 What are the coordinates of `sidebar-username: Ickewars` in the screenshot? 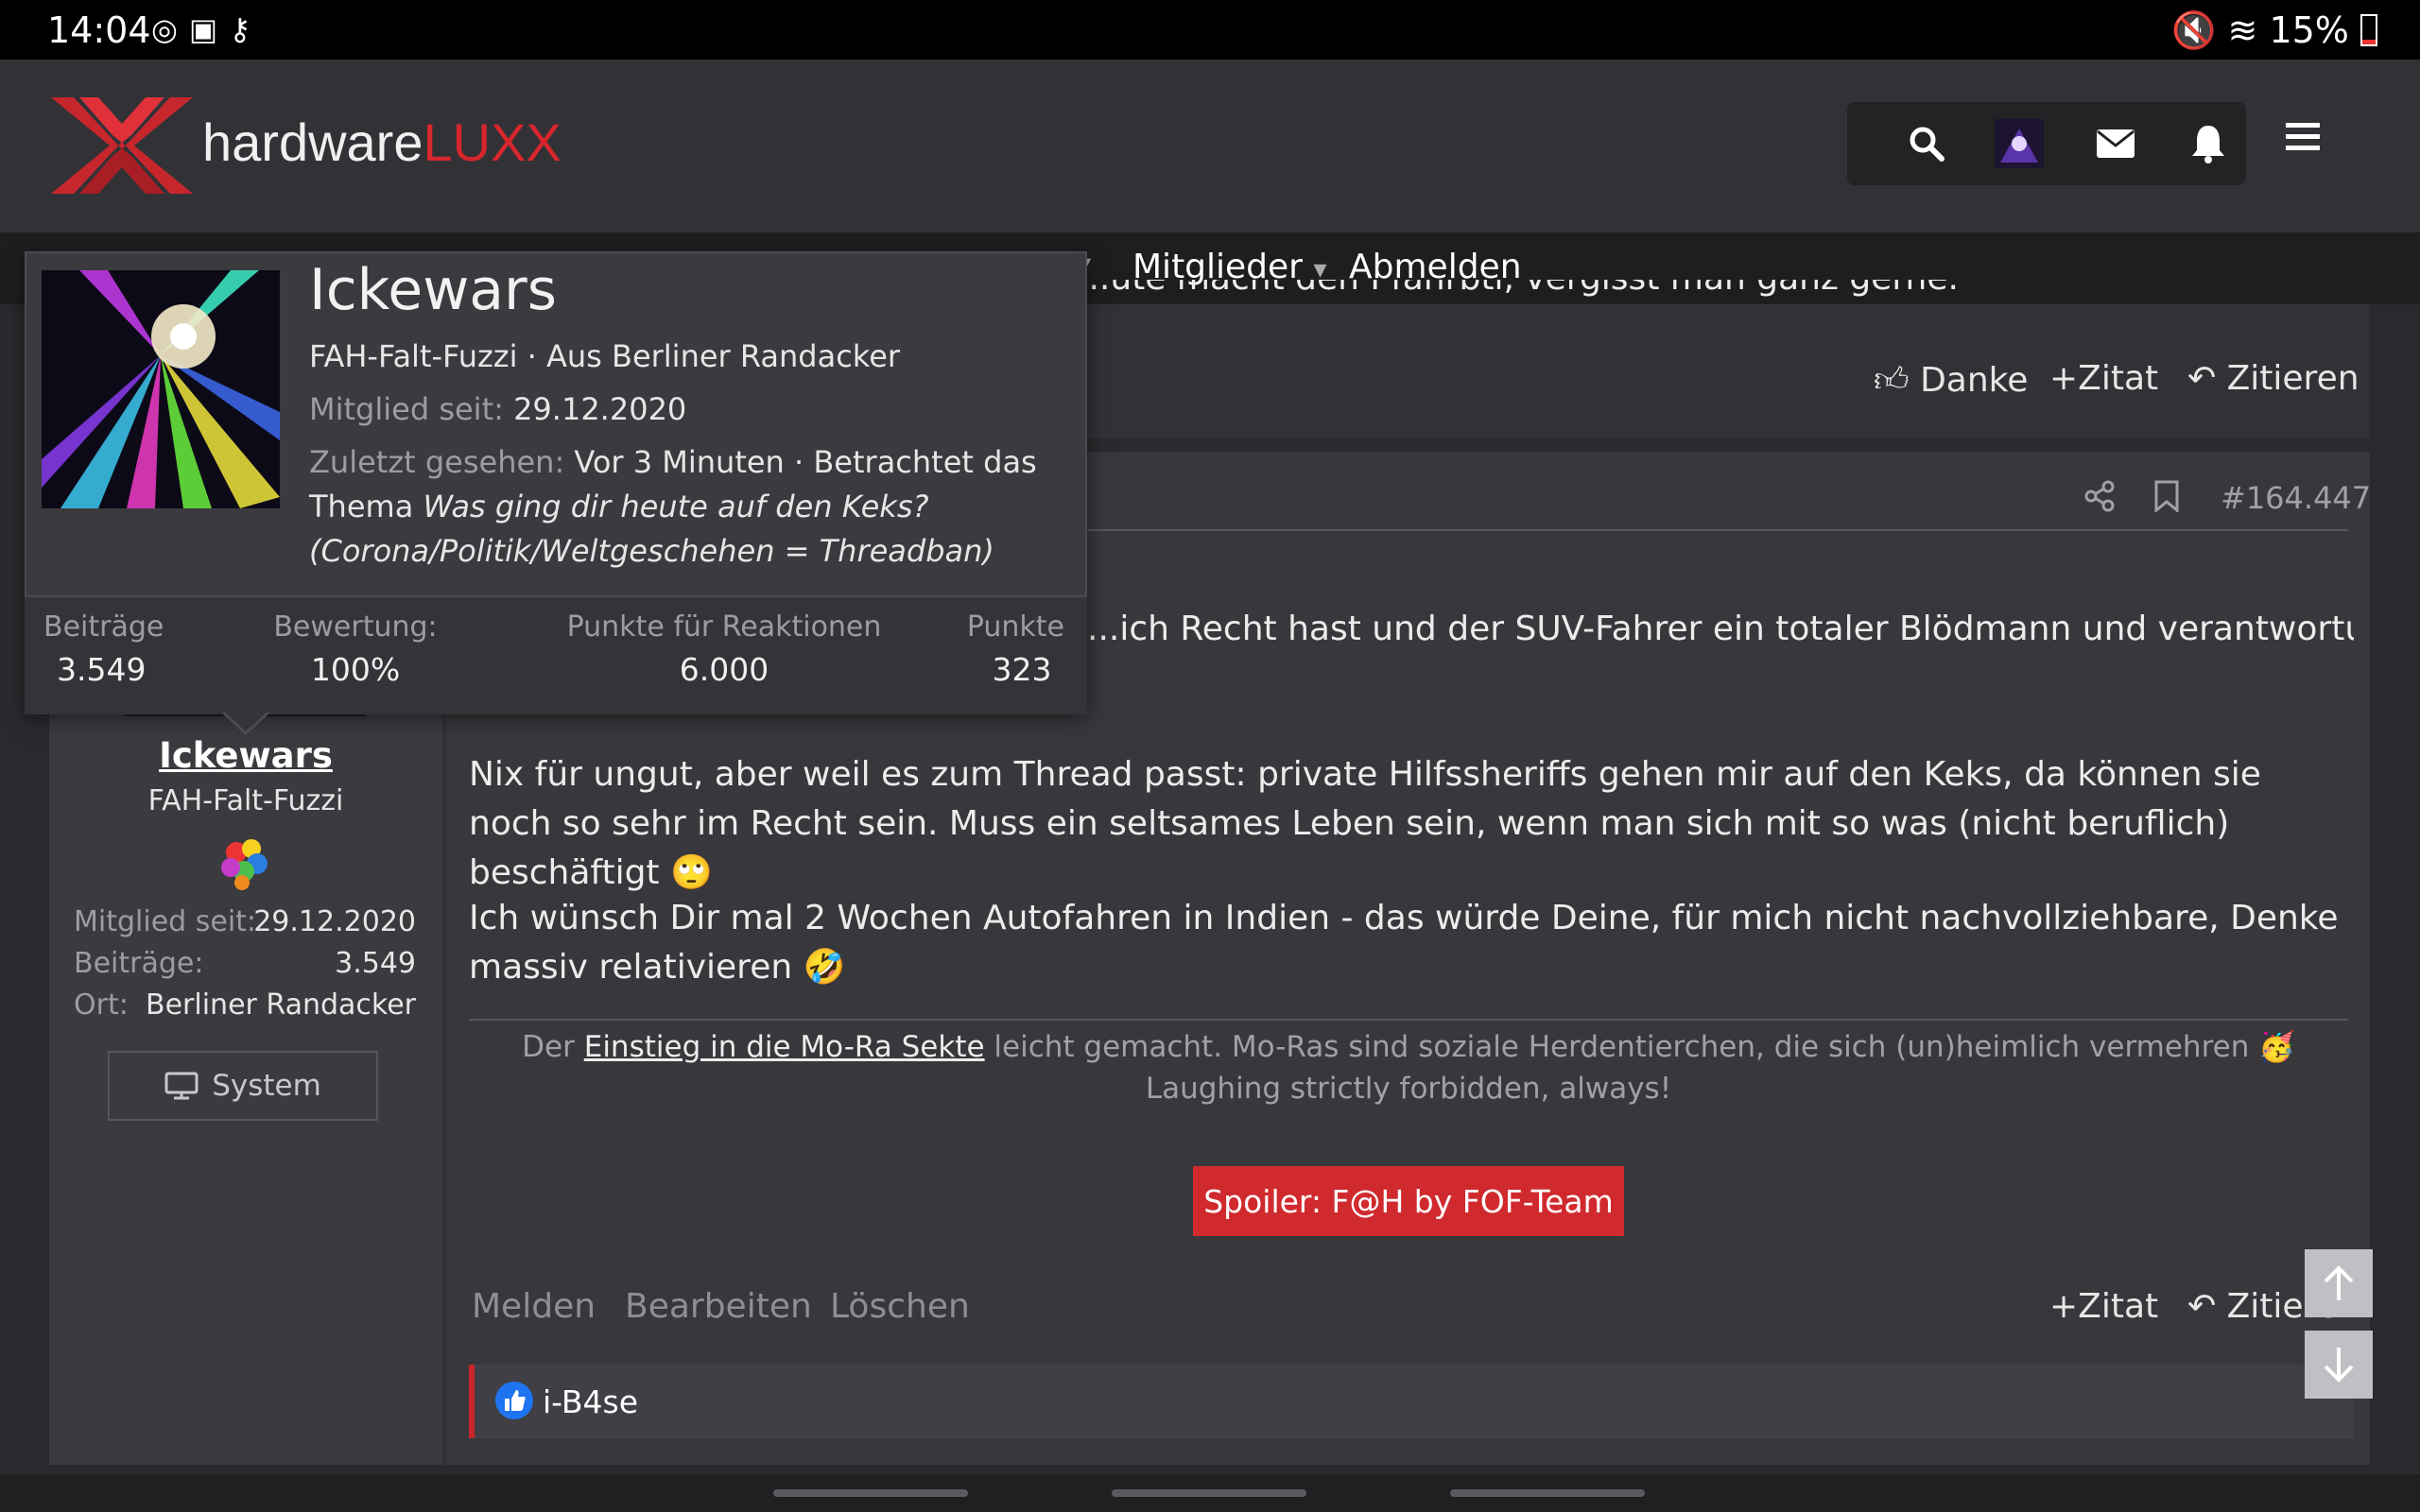 It's located at (245, 755).